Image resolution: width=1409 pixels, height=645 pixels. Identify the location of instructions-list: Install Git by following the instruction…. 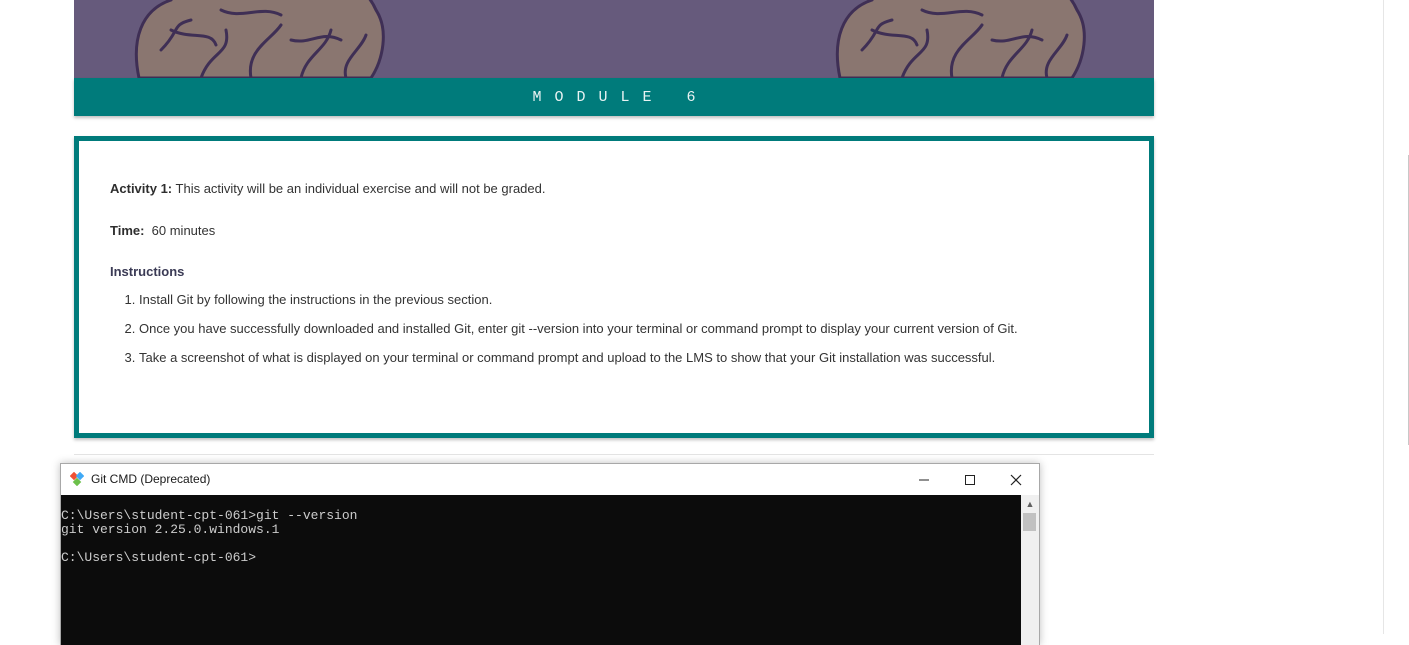
(564, 334).